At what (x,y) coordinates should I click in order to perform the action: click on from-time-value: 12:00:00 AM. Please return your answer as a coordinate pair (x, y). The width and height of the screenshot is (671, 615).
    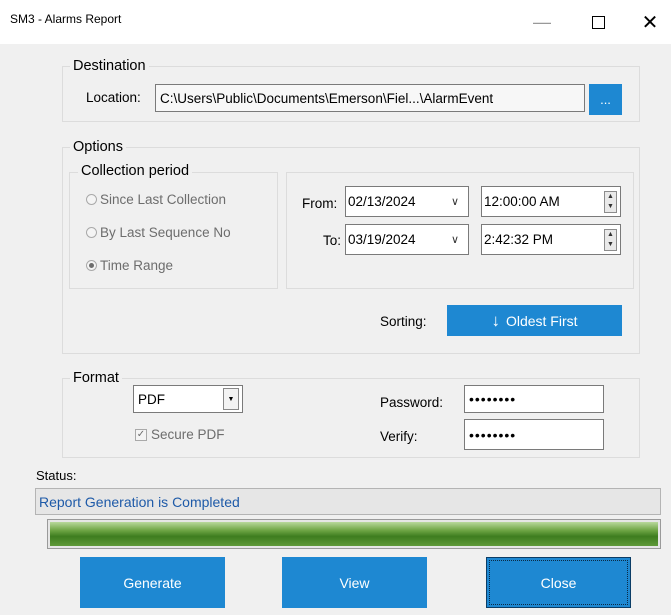
    Looking at the image, I should click on (522, 201).